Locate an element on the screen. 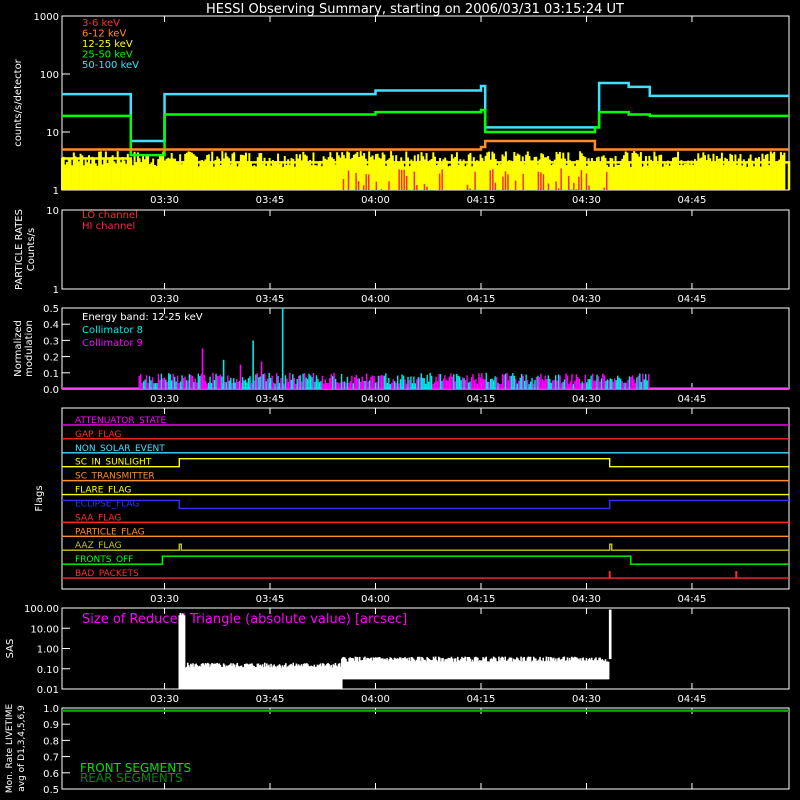 The image size is (800, 800). livetime-ylabel-2: avg of D1,3,4,5,6,9 is located at coordinates (22, 748).